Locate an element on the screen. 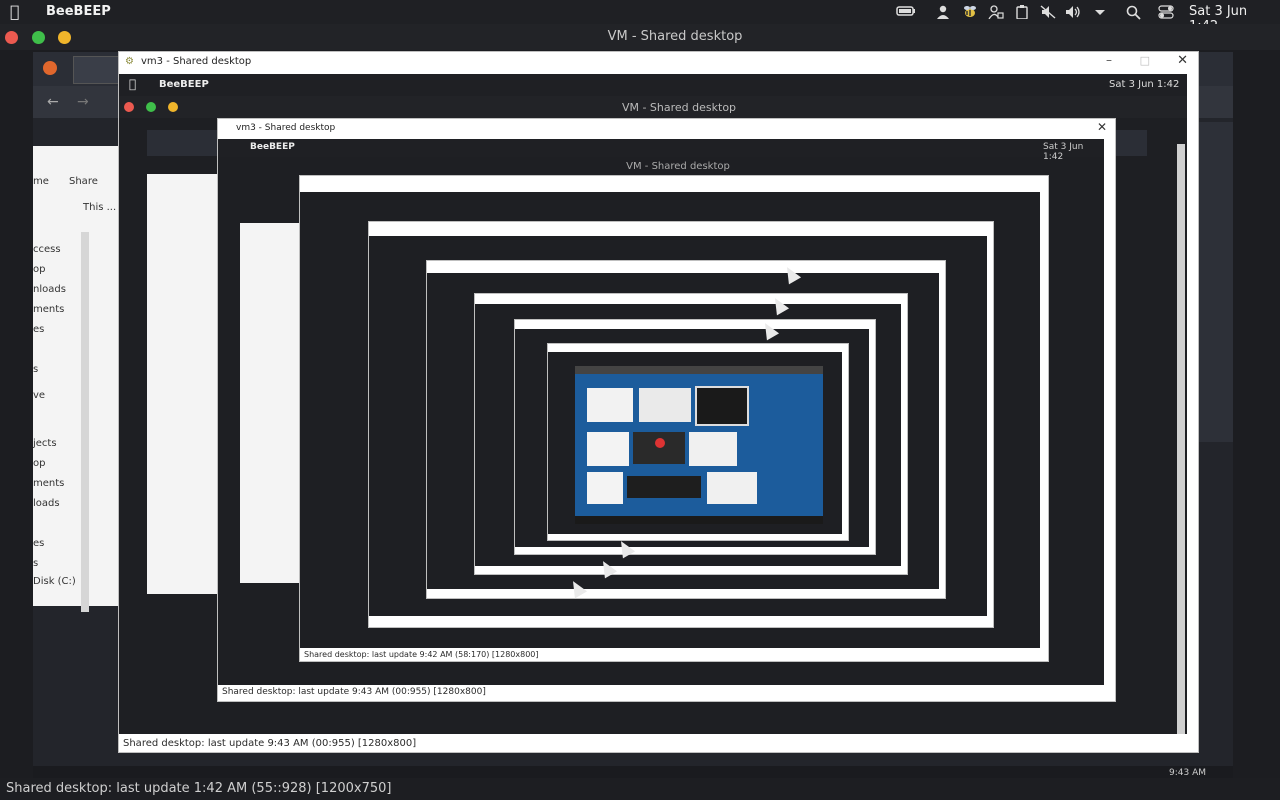 Image resolution: width=1280 pixels, height=800 pixels. user-lock-icon is located at coordinates (996, 12).